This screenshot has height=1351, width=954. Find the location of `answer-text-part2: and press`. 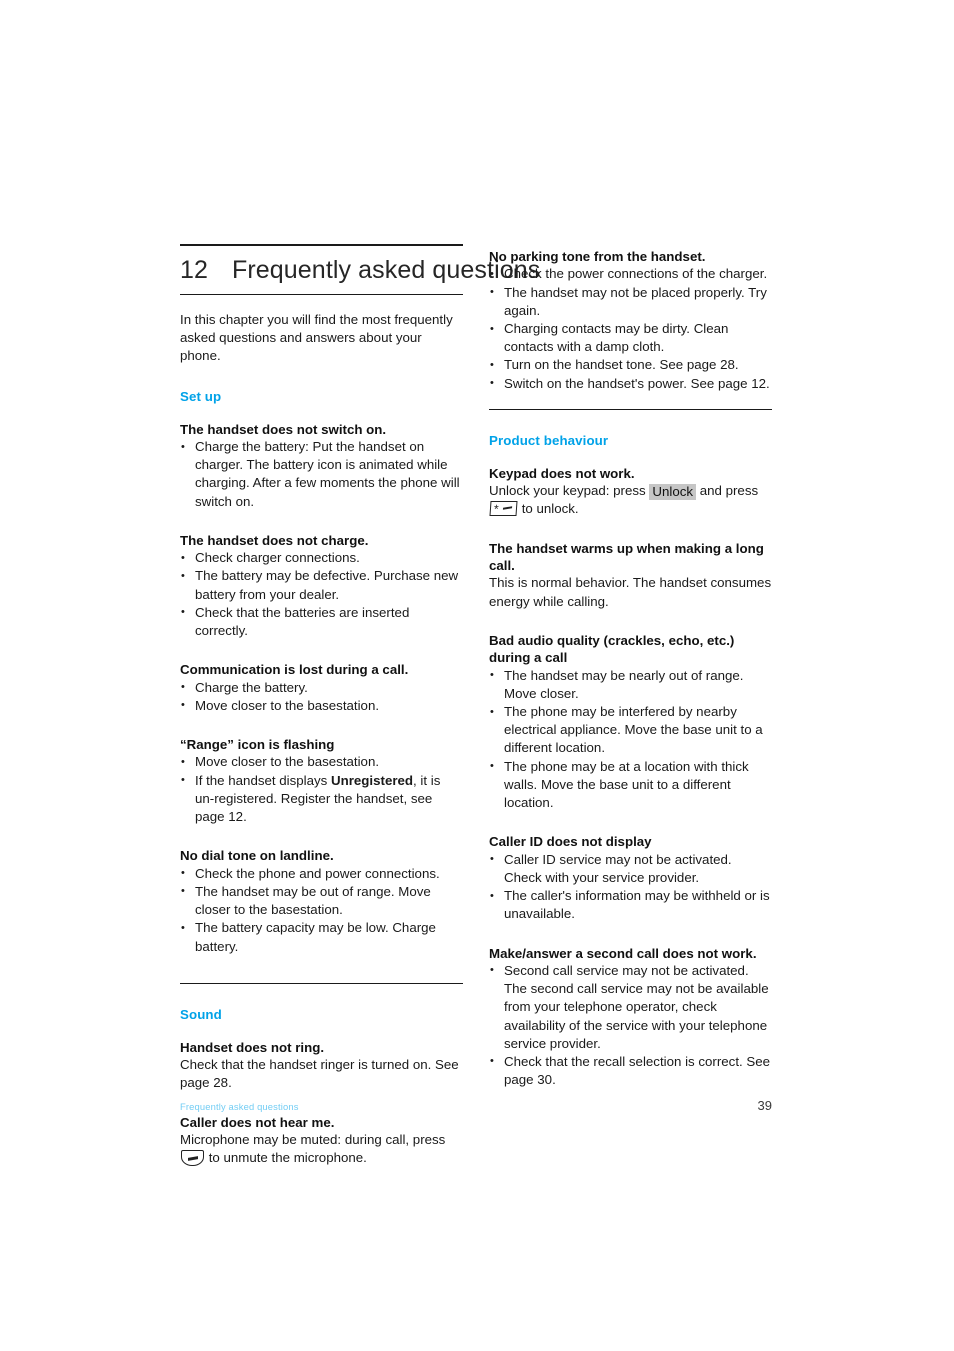

answer-text-part2: and press is located at coordinates (727, 491).